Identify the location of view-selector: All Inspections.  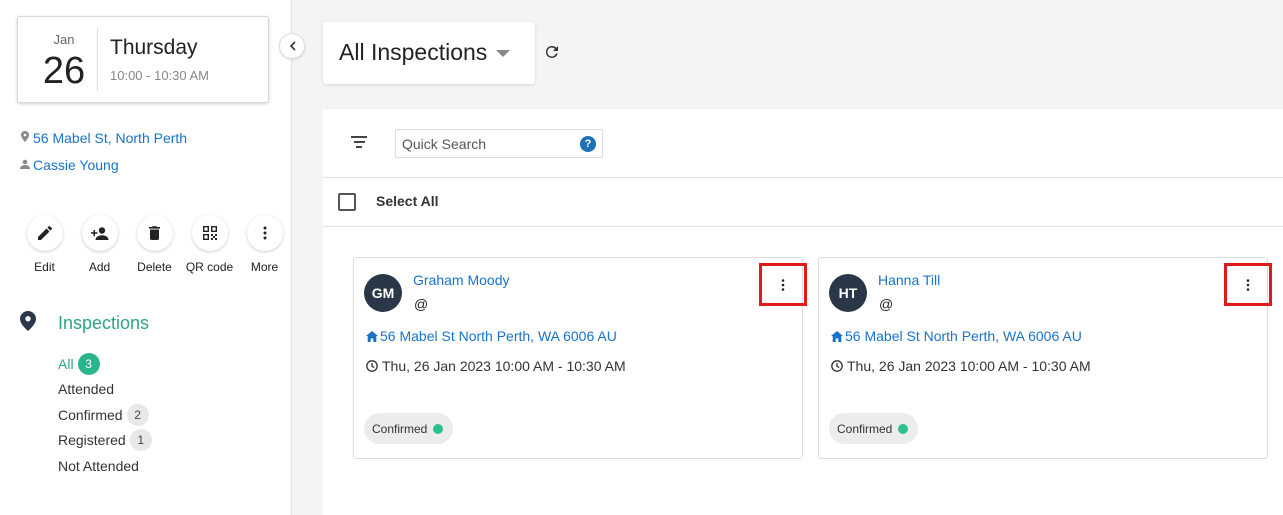
(429, 53).